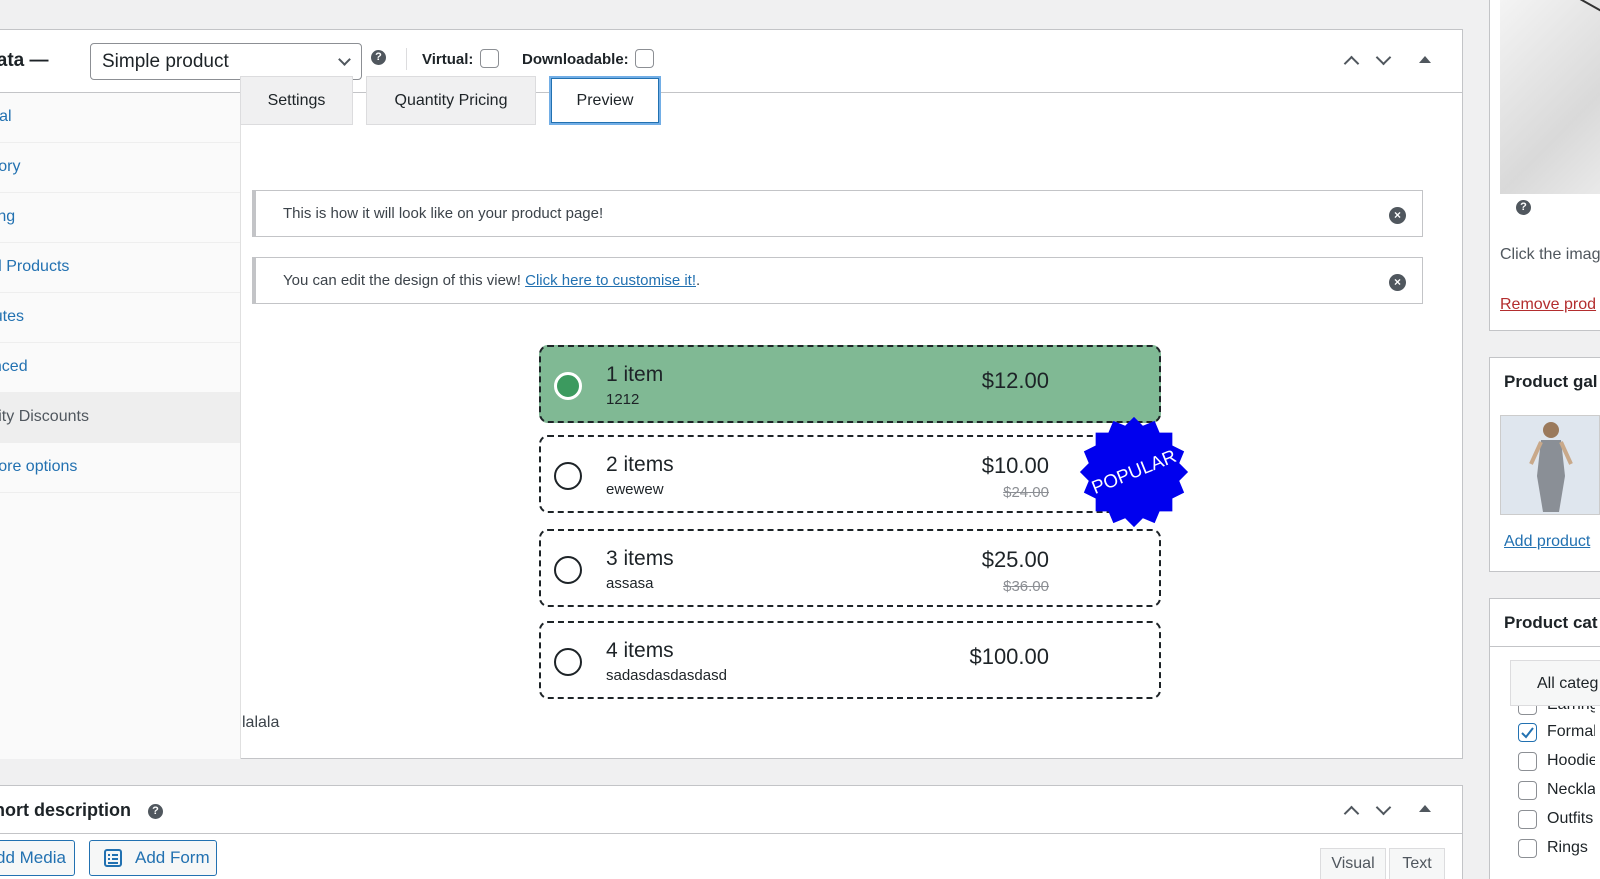  Describe the element at coordinates (12, 316) in the screenshot. I see `sidebar-item-label: ributes` at that location.